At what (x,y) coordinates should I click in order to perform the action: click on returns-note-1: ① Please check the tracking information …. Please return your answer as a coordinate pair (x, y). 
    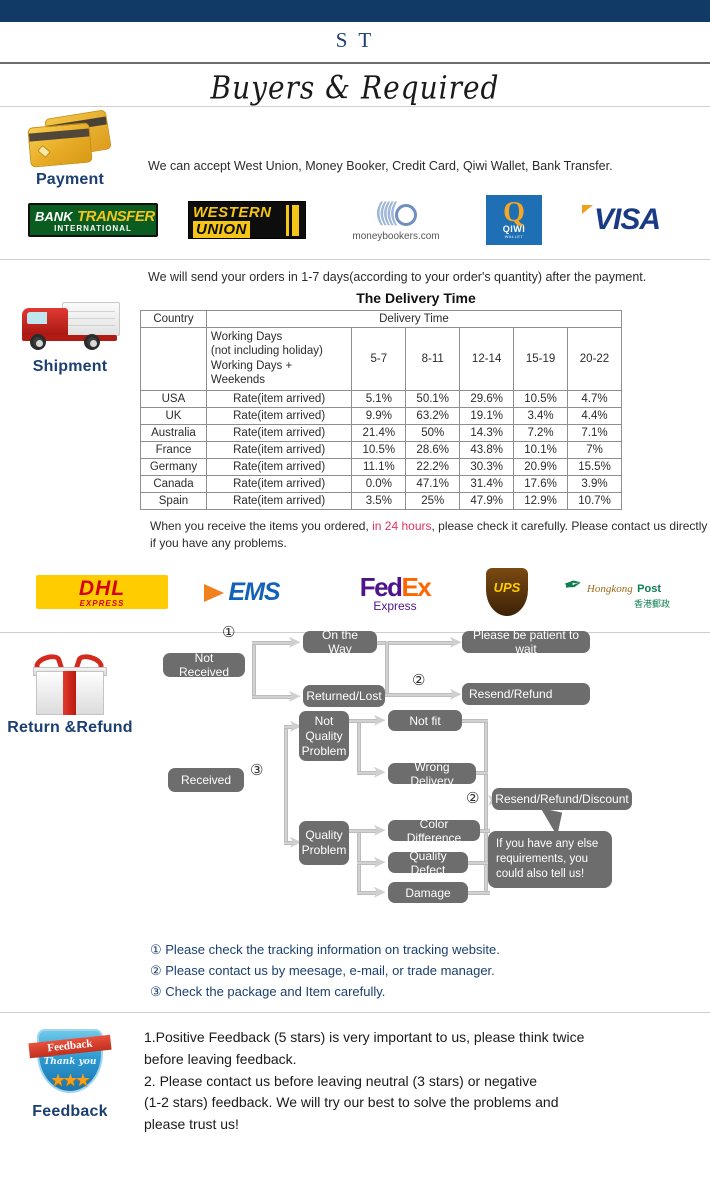
    Looking at the image, I should click on (325, 950).